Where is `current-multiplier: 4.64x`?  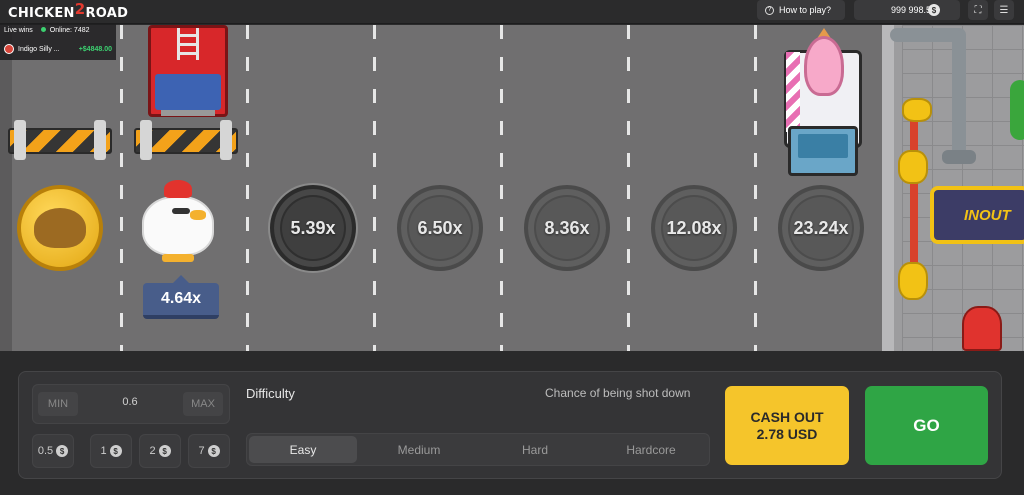
current-multiplier: 4.64x is located at coordinates (181, 298).